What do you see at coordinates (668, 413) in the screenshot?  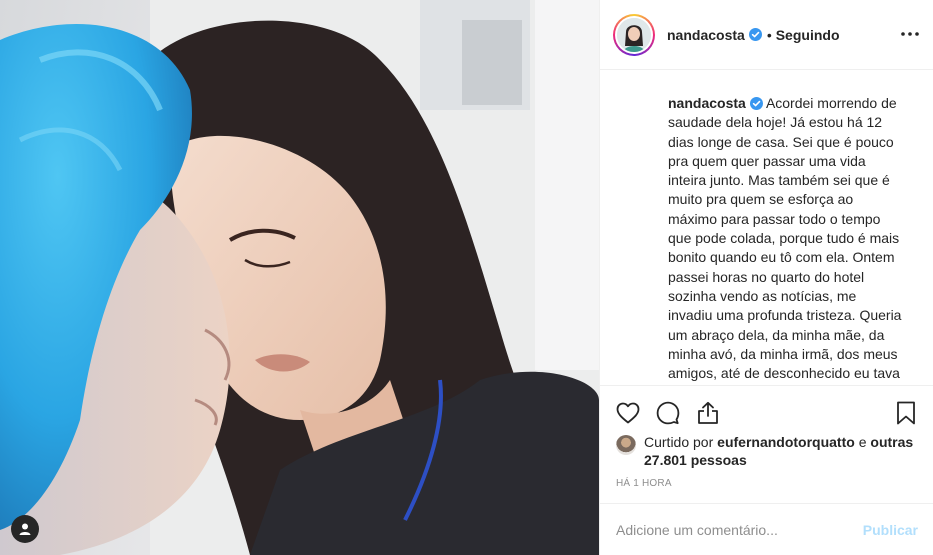 I see `comment-icon` at bounding box center [668, 413].